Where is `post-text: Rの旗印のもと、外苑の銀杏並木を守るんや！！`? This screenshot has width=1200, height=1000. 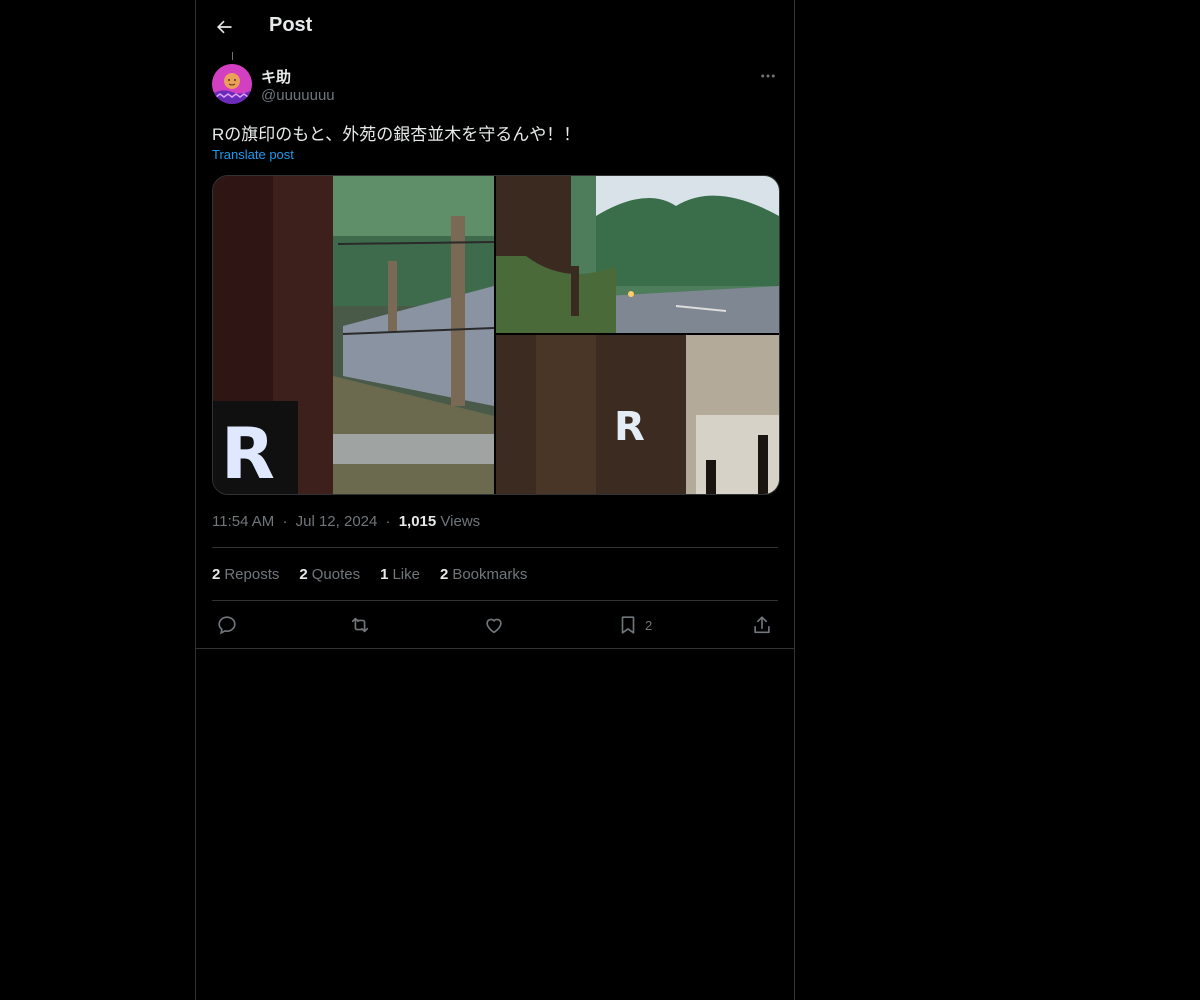 post-text: Rの旗印のもと、外苑の銀杏並木を守るんや！！ is located at coordinates (396, 134).